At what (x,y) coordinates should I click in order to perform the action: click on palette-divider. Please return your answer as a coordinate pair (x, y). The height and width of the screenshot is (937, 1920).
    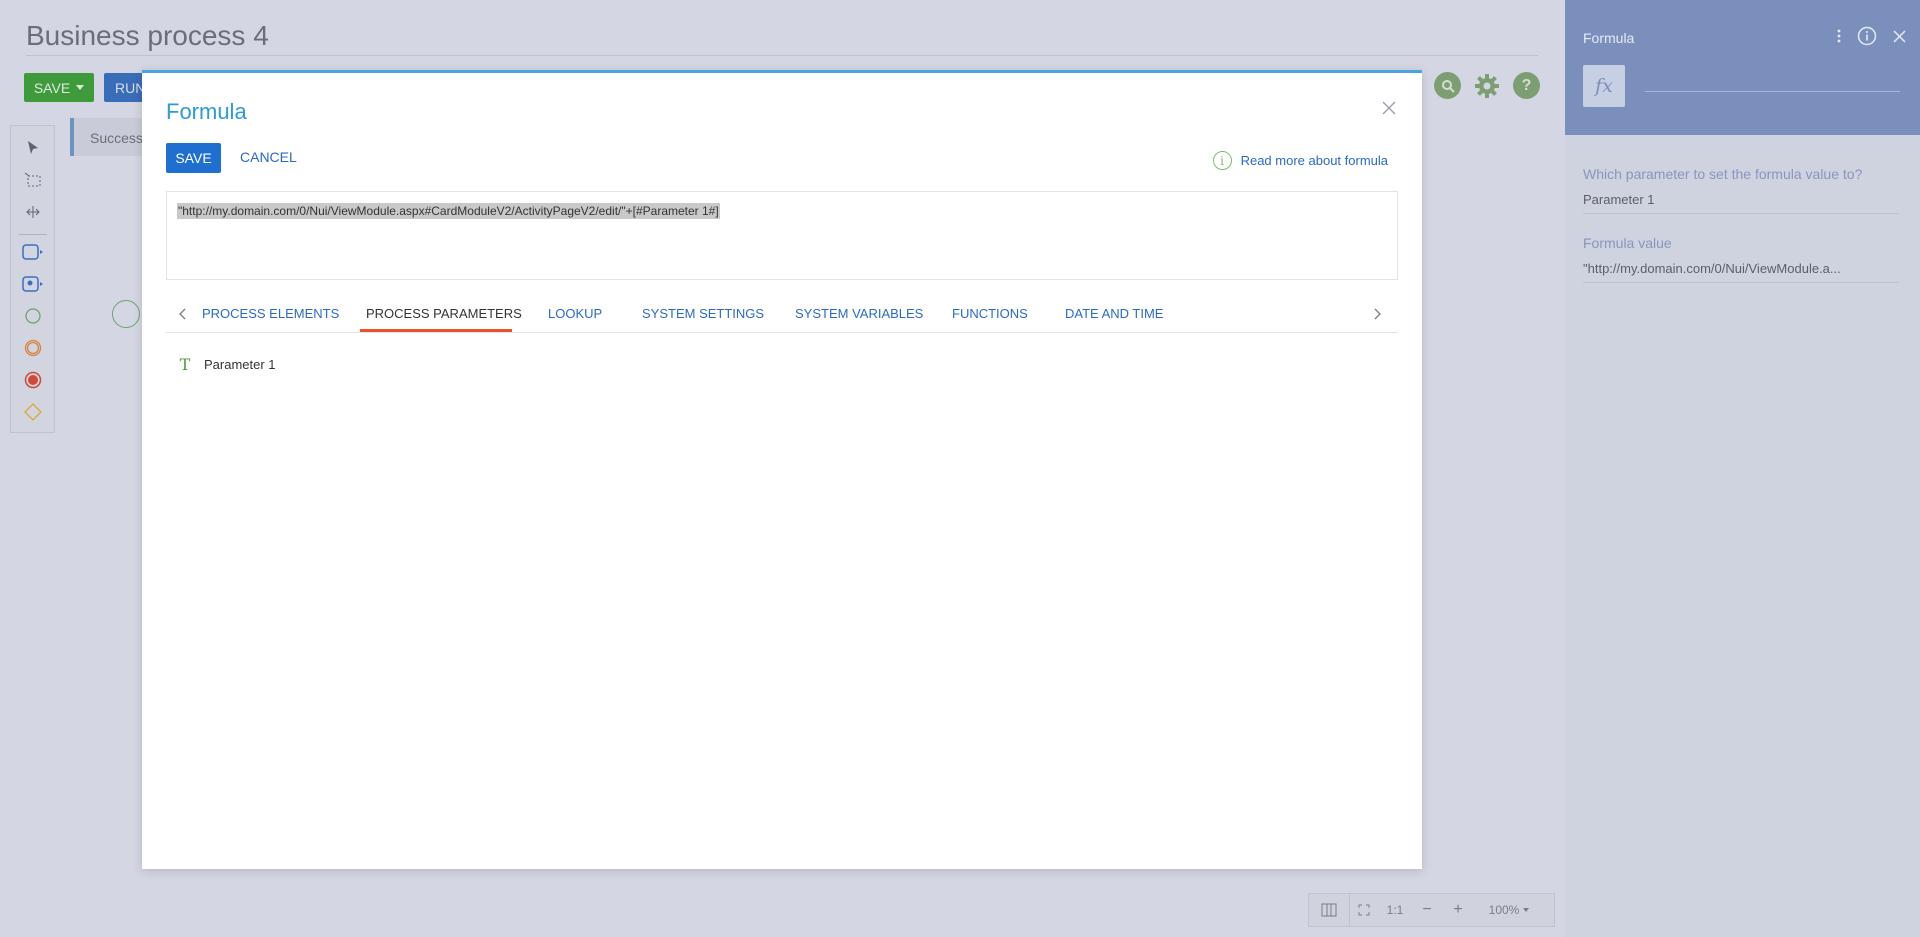
    Looking at the image, I should click on (33, 234).